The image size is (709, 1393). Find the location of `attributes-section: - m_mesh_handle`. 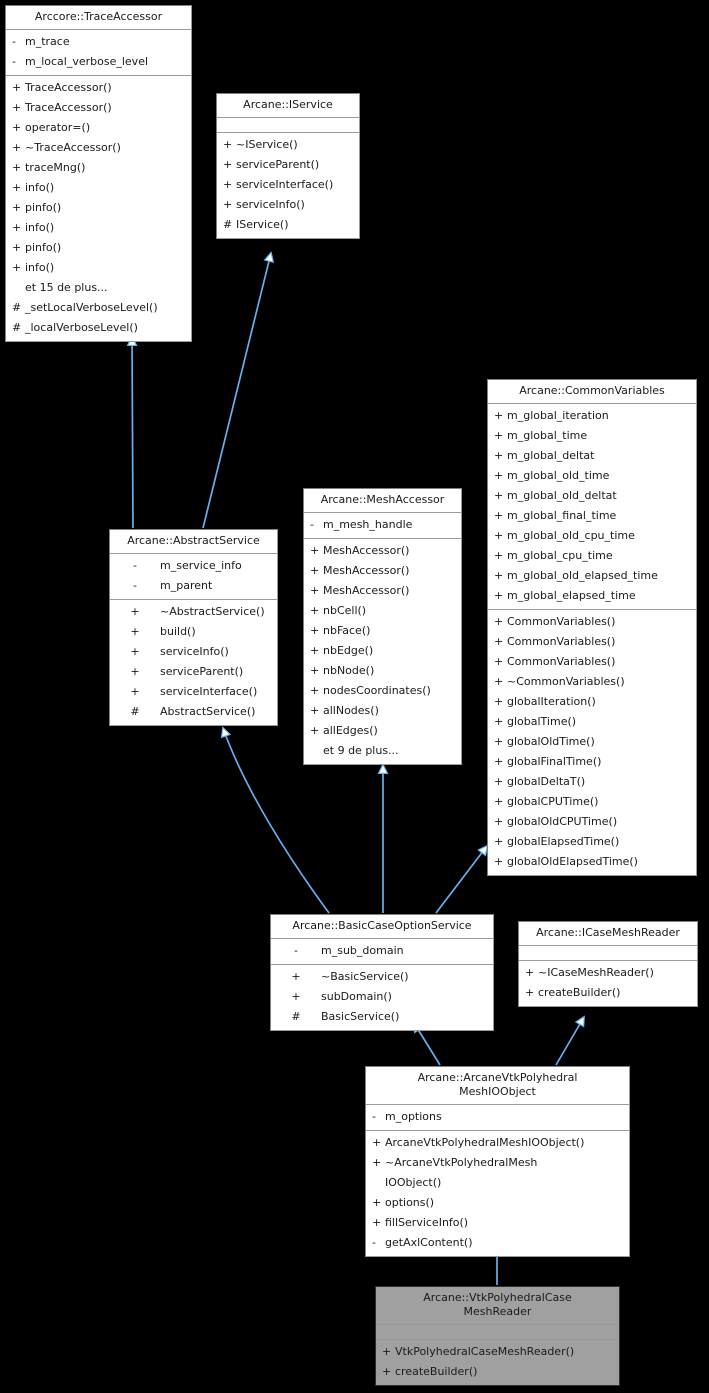

attributes-section: - m_mesh_handle is located at coordinates (382, 525).